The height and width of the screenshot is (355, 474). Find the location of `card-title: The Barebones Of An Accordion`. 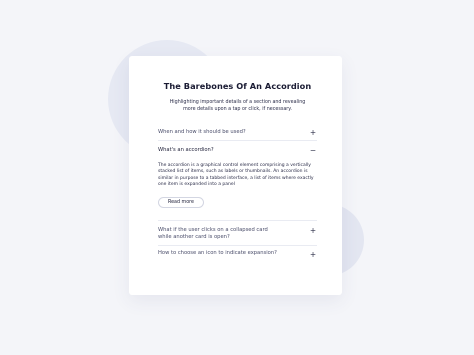

card-title: The Barebones Of An Accordion is located at coordinates (237, 86).